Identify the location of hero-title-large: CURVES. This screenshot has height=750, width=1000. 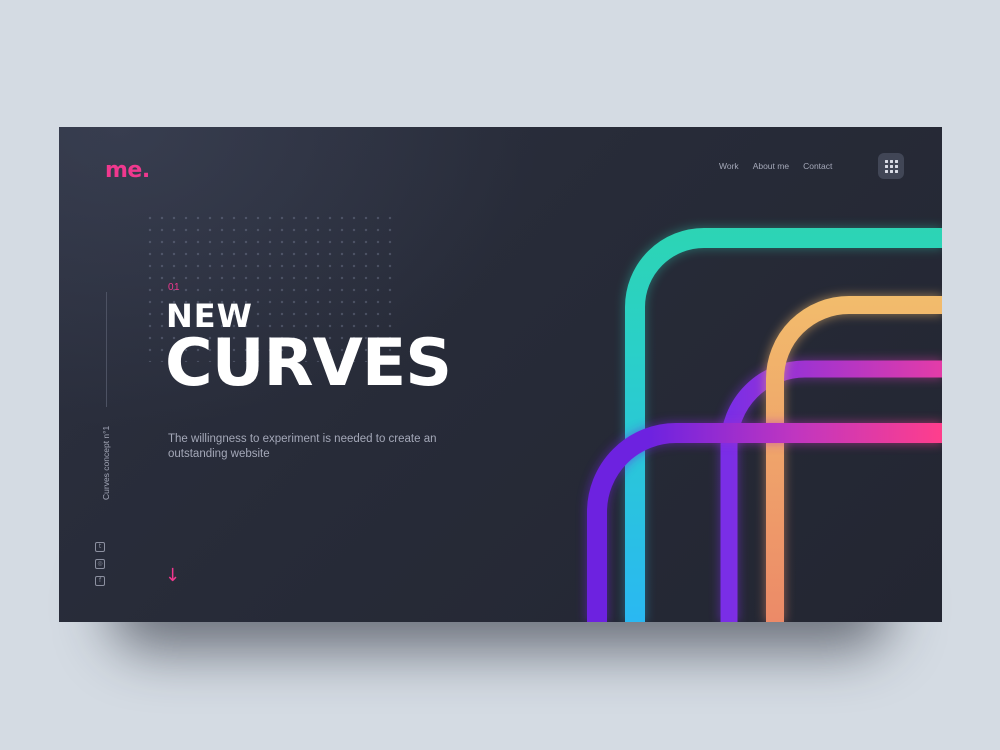
(308, 363).